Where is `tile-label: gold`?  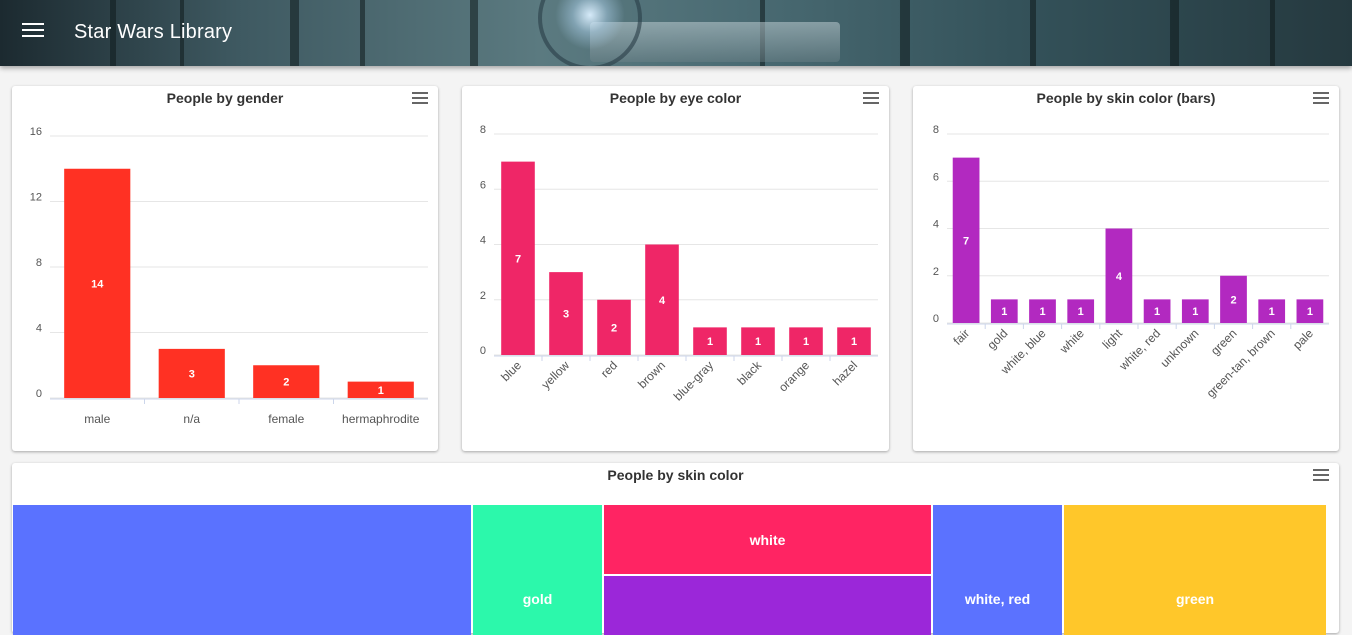 tile-label: gold is located at coordinates (537, 599).